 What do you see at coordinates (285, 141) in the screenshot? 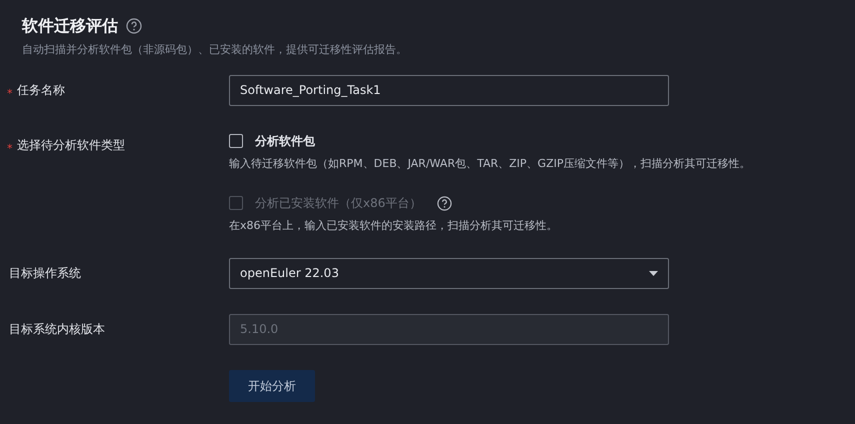
I see `checkbox-label: 分析软件包` at bounding box center [285, 141].